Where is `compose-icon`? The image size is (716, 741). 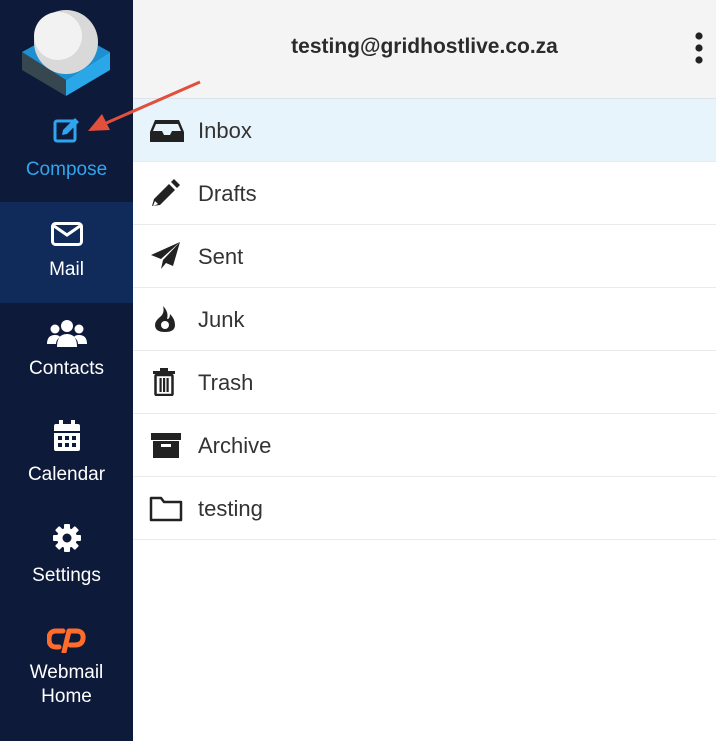
compose-icon is located at coordinates (66, 130).